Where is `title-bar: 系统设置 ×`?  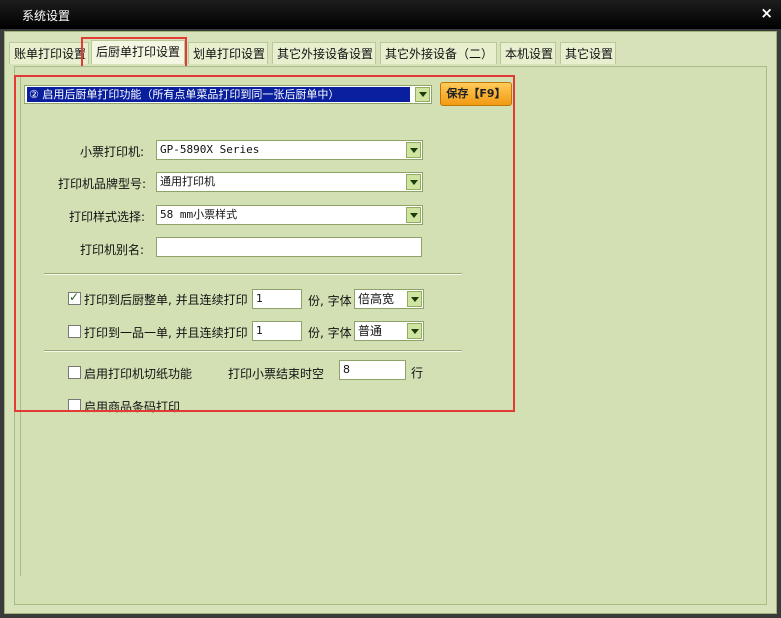 title-bar: 系统设置 × is located at coordinates (390, 14).